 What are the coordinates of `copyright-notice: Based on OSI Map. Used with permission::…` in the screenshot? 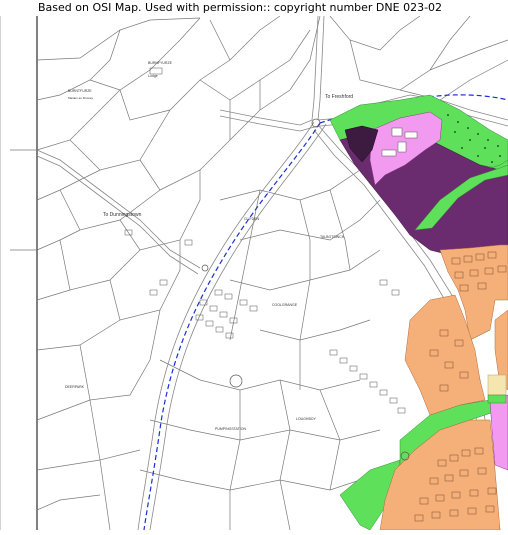 It's located at (240, 7).